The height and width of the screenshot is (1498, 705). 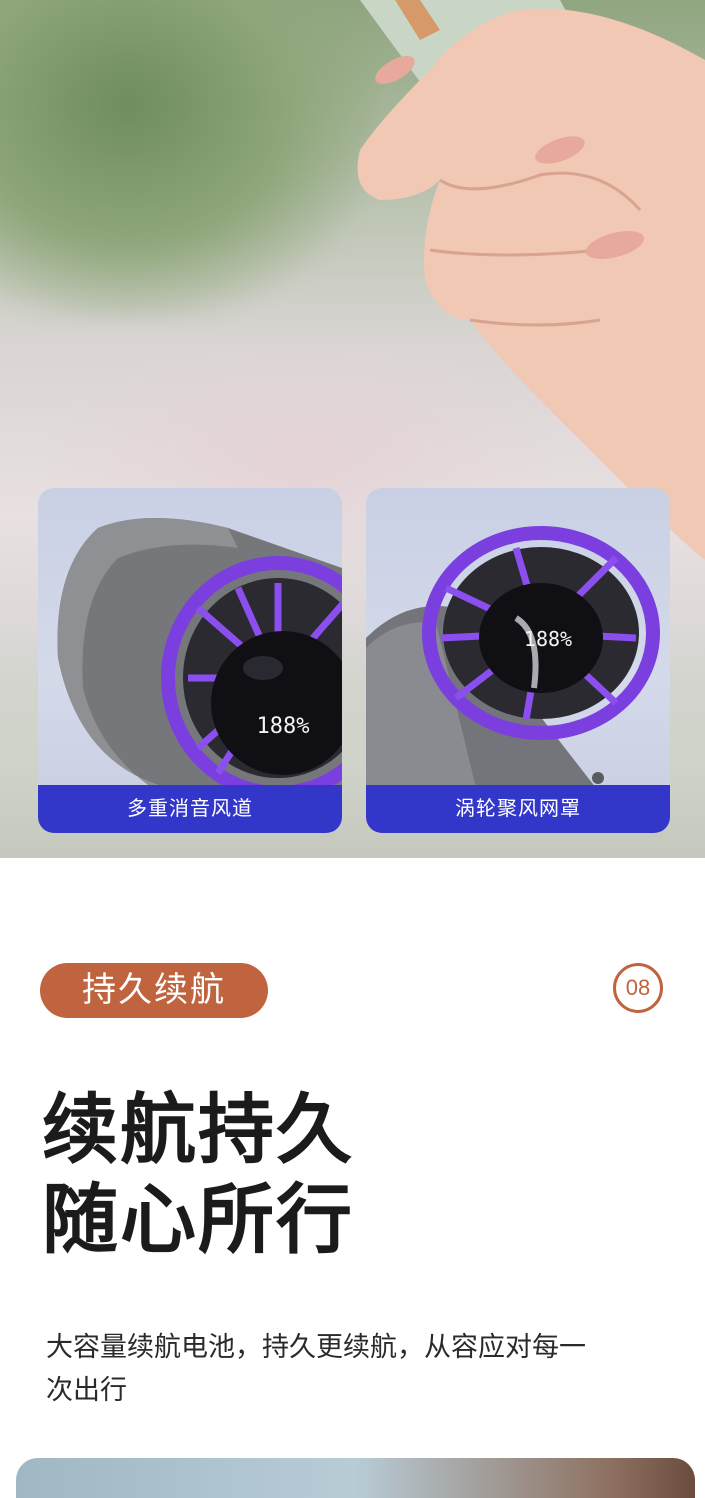 I want to click on next-section-image-preview, so click(x=355, y=1478).